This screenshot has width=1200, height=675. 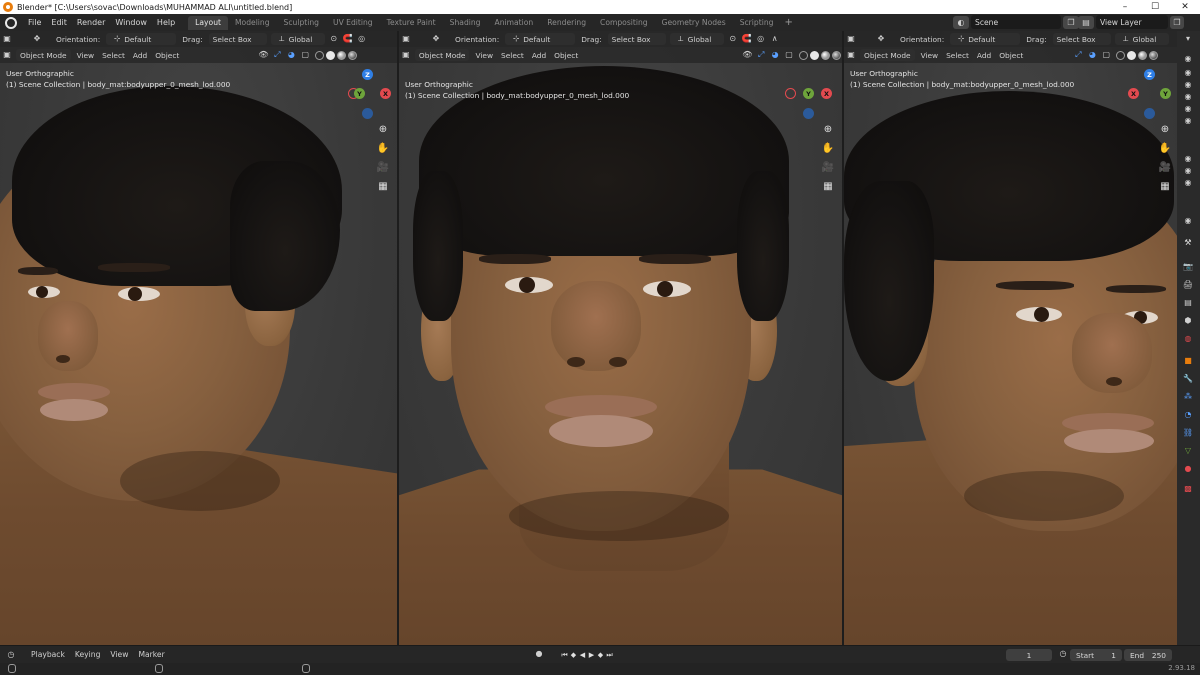 What do you see at coordinates (1148, 655) in the screenshot?
I see `end-frame-field: End 250` at bounding box center [1148, 655].